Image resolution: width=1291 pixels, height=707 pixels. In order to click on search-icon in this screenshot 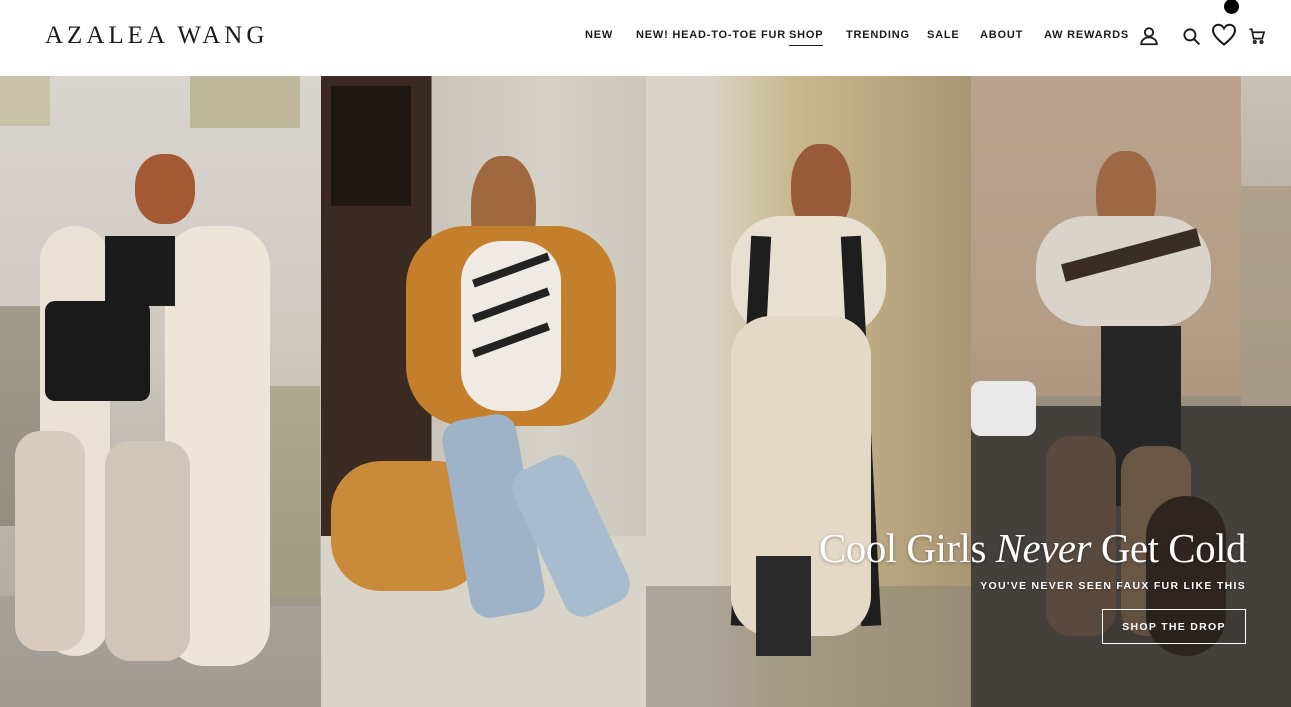, I will do `click(1191, 36)`.